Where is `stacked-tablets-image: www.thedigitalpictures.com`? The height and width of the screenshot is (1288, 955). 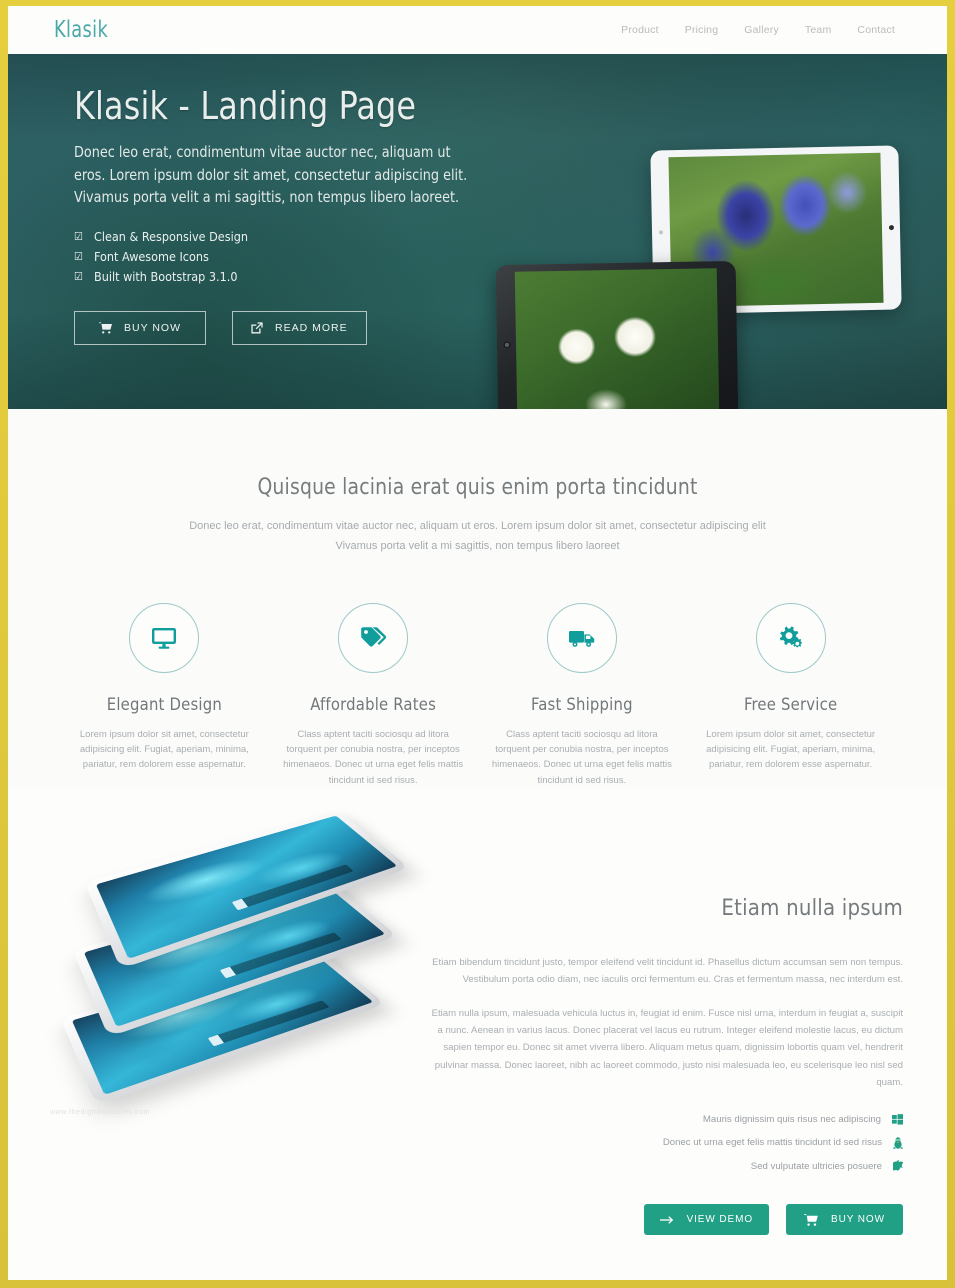 stacked-tablets-image: www.thedigitalpictures.com is located at coordinates (237, 965).